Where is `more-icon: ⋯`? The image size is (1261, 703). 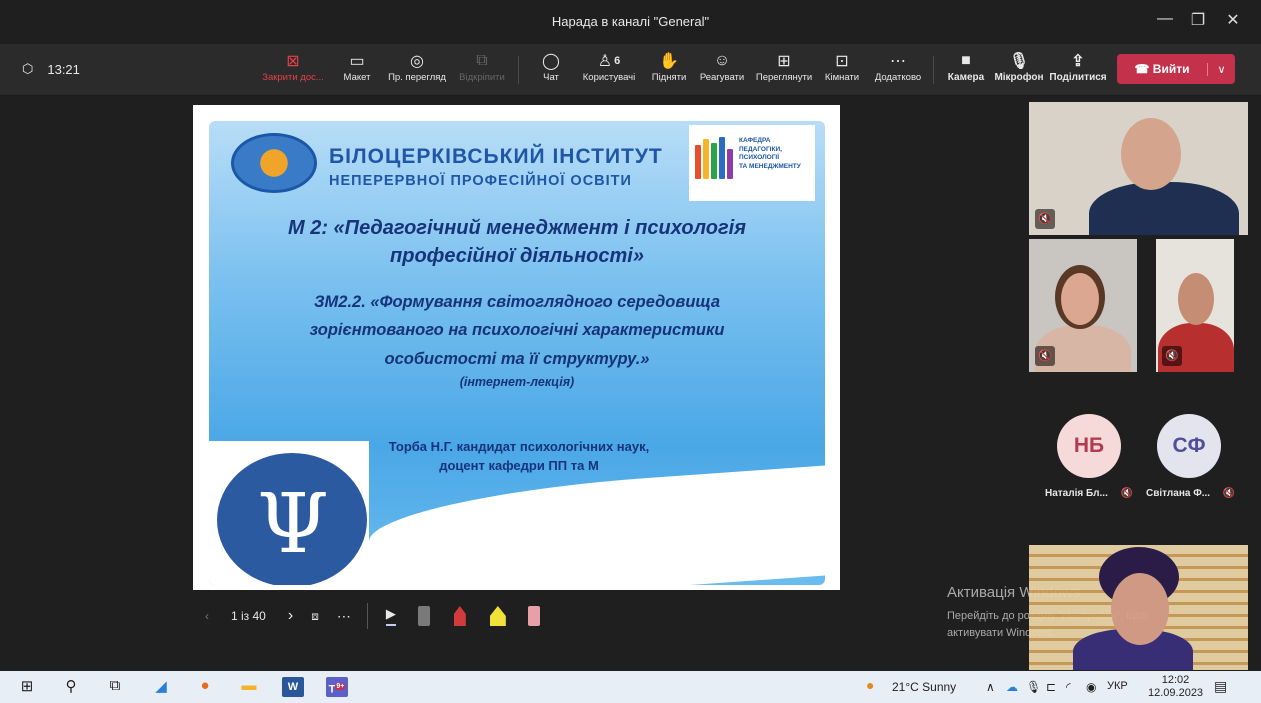
more-icon: ⋯ is located at coordinates (898, 61).